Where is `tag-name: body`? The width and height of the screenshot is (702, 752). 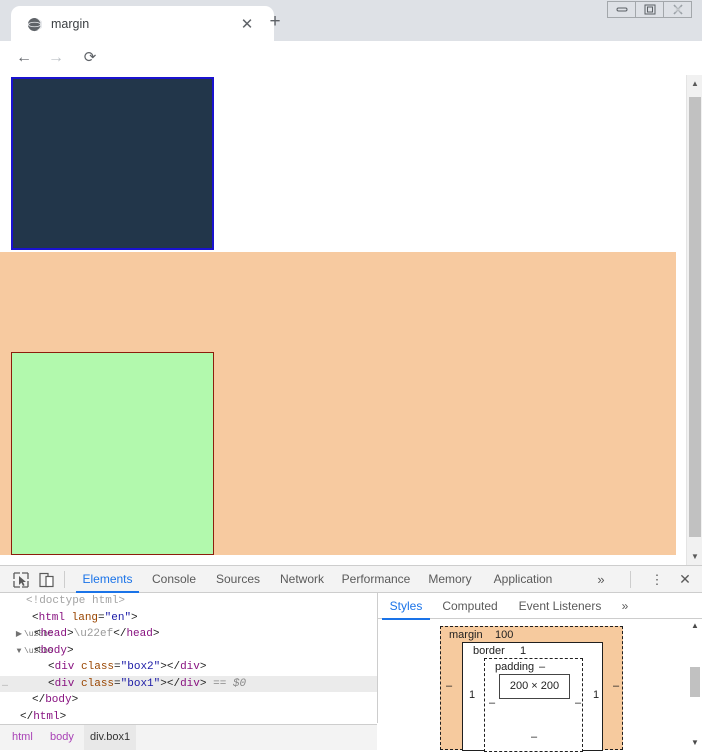 tag-name: body is located at coordinates (54, 650).